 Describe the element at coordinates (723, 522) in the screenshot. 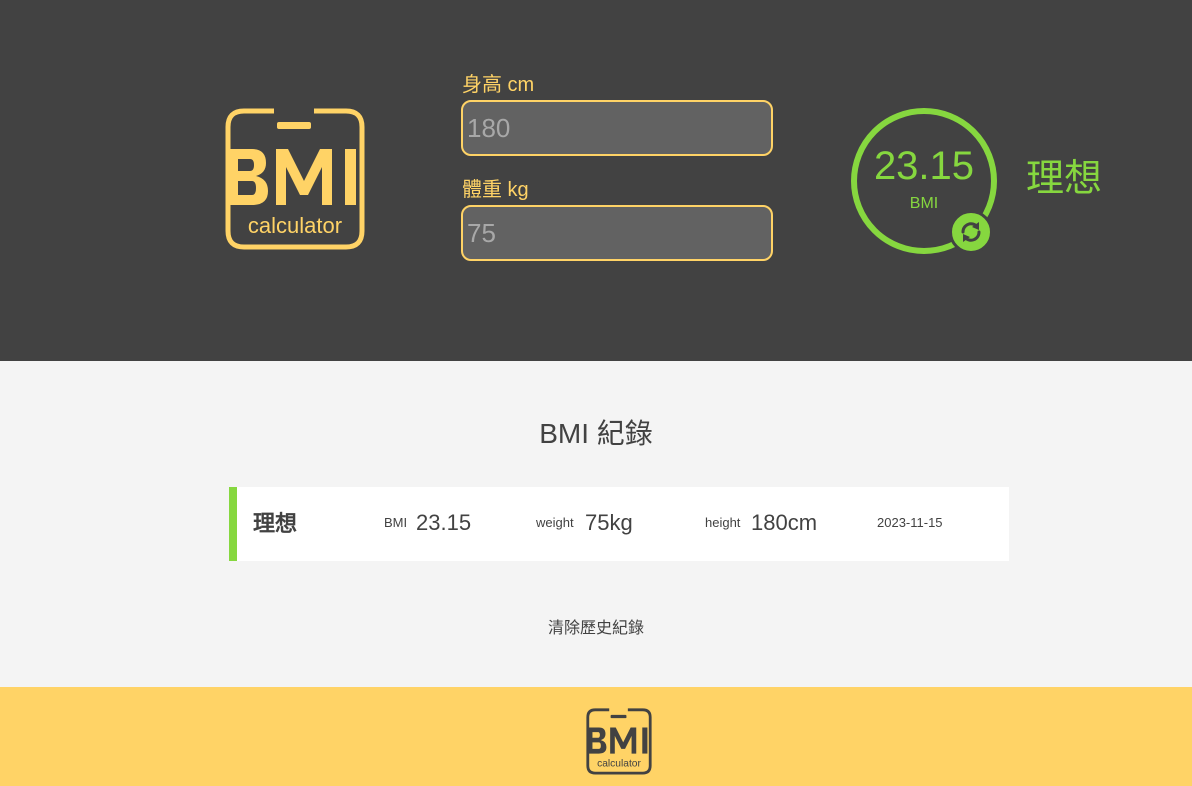

I see `record-height-label: height` at that location.